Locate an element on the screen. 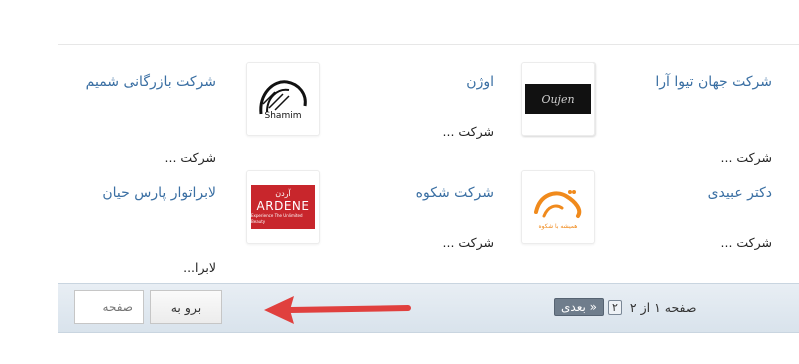  page-2-link: ۲ is located at coordinates (614, 307).